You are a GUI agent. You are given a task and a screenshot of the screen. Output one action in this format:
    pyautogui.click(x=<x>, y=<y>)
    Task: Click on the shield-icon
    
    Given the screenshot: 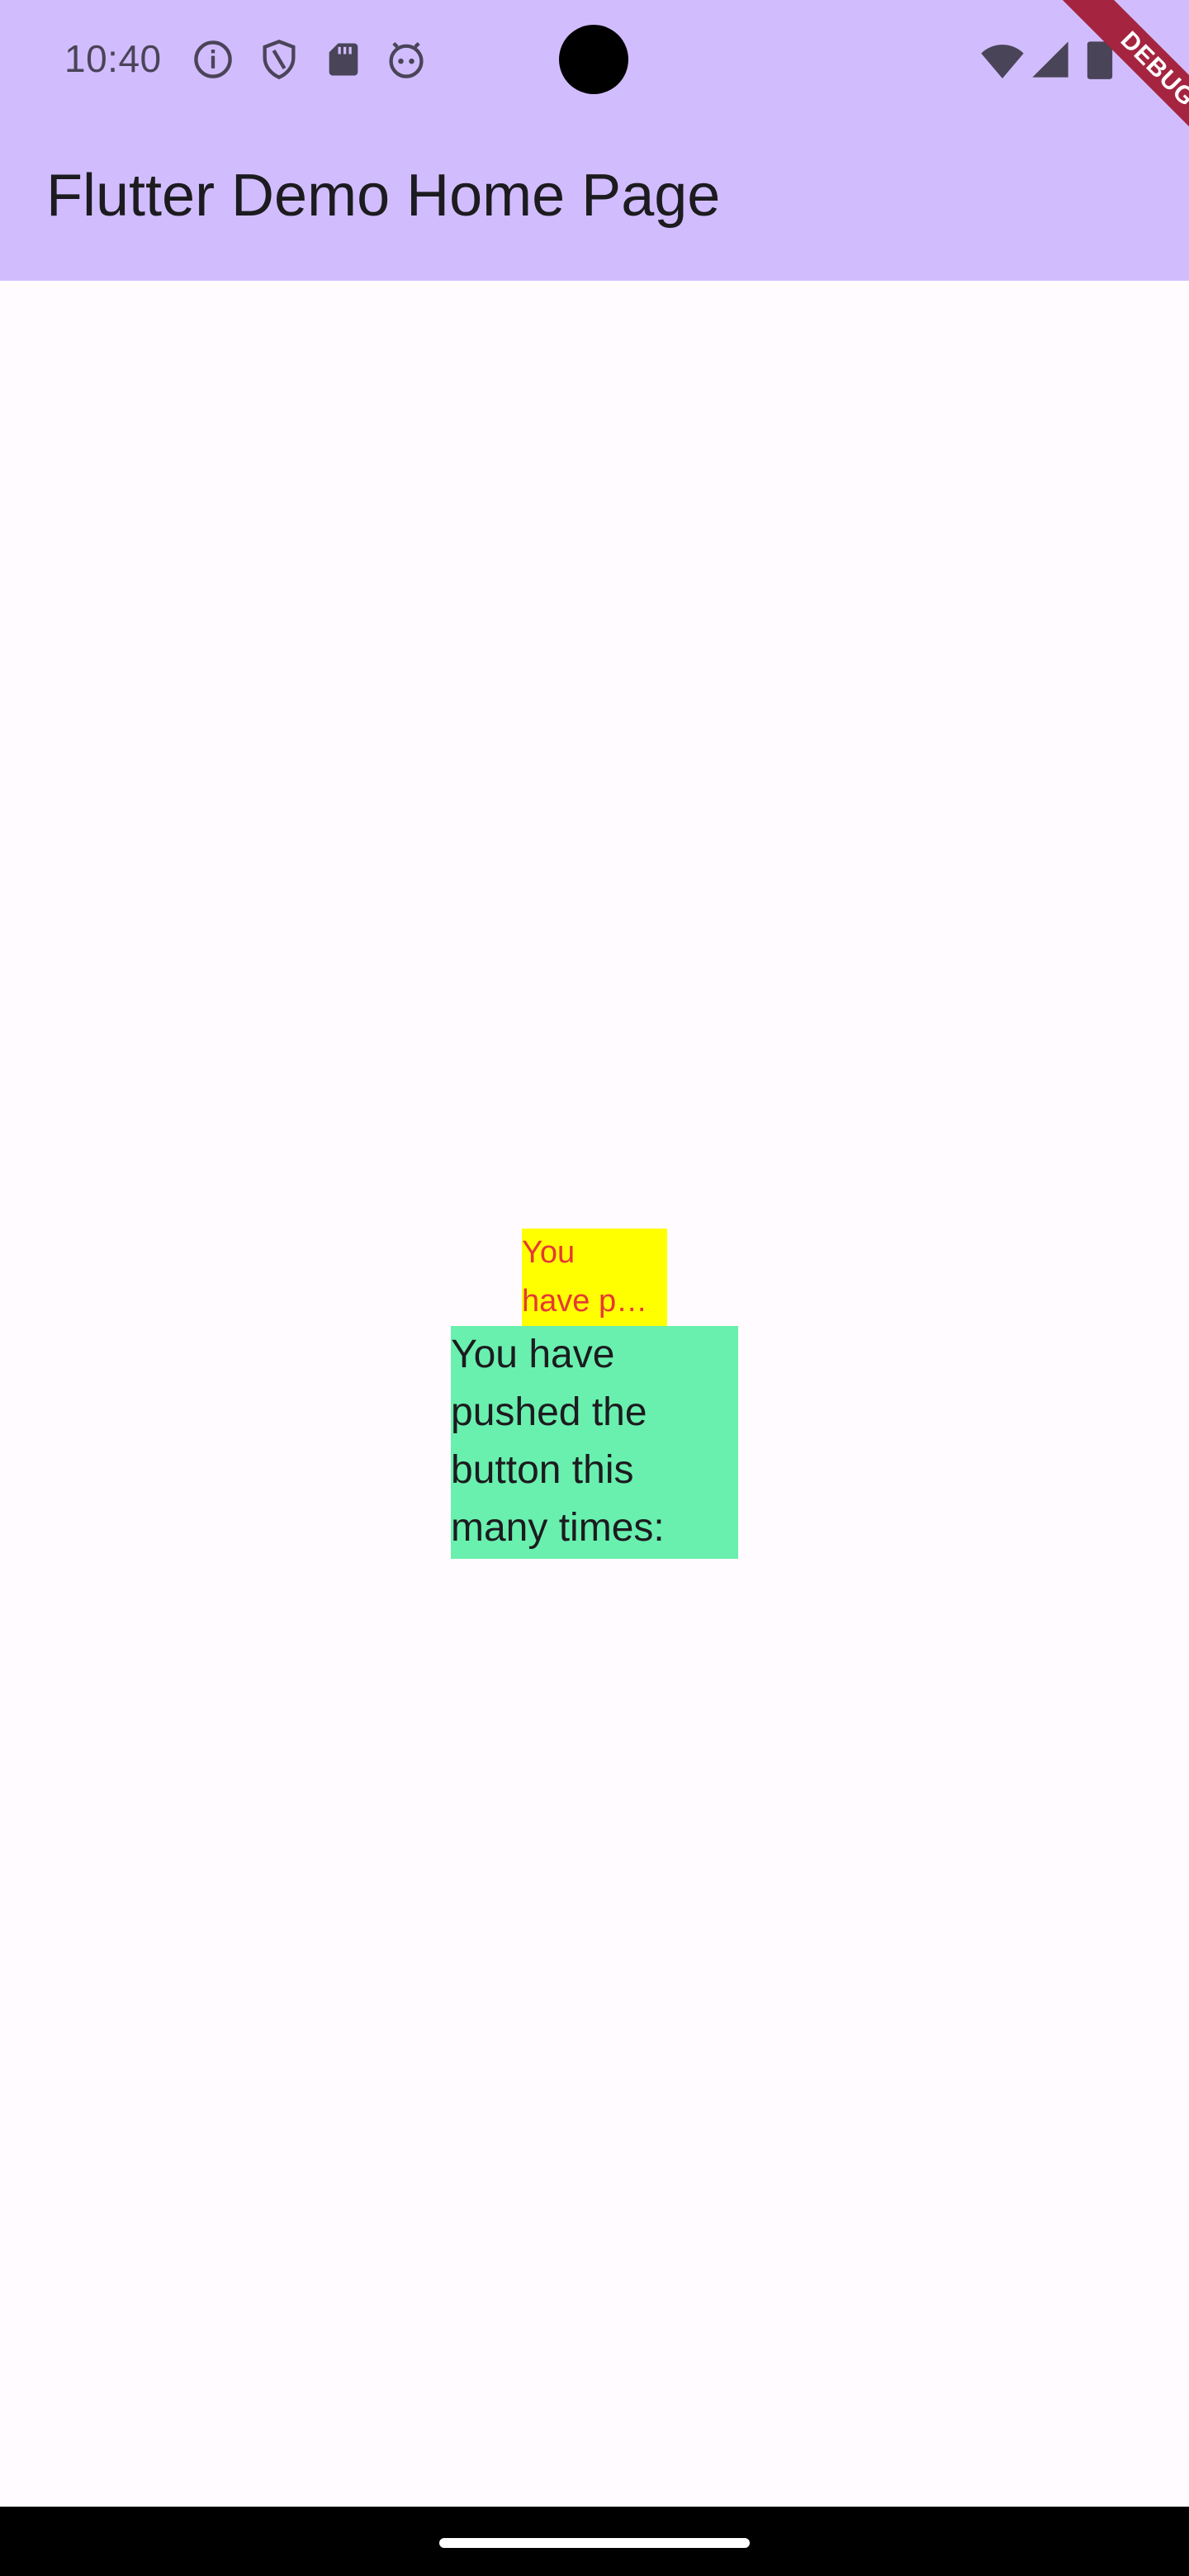 What is the action you would take?
    pyautogui.click(x=279, y=60)
    